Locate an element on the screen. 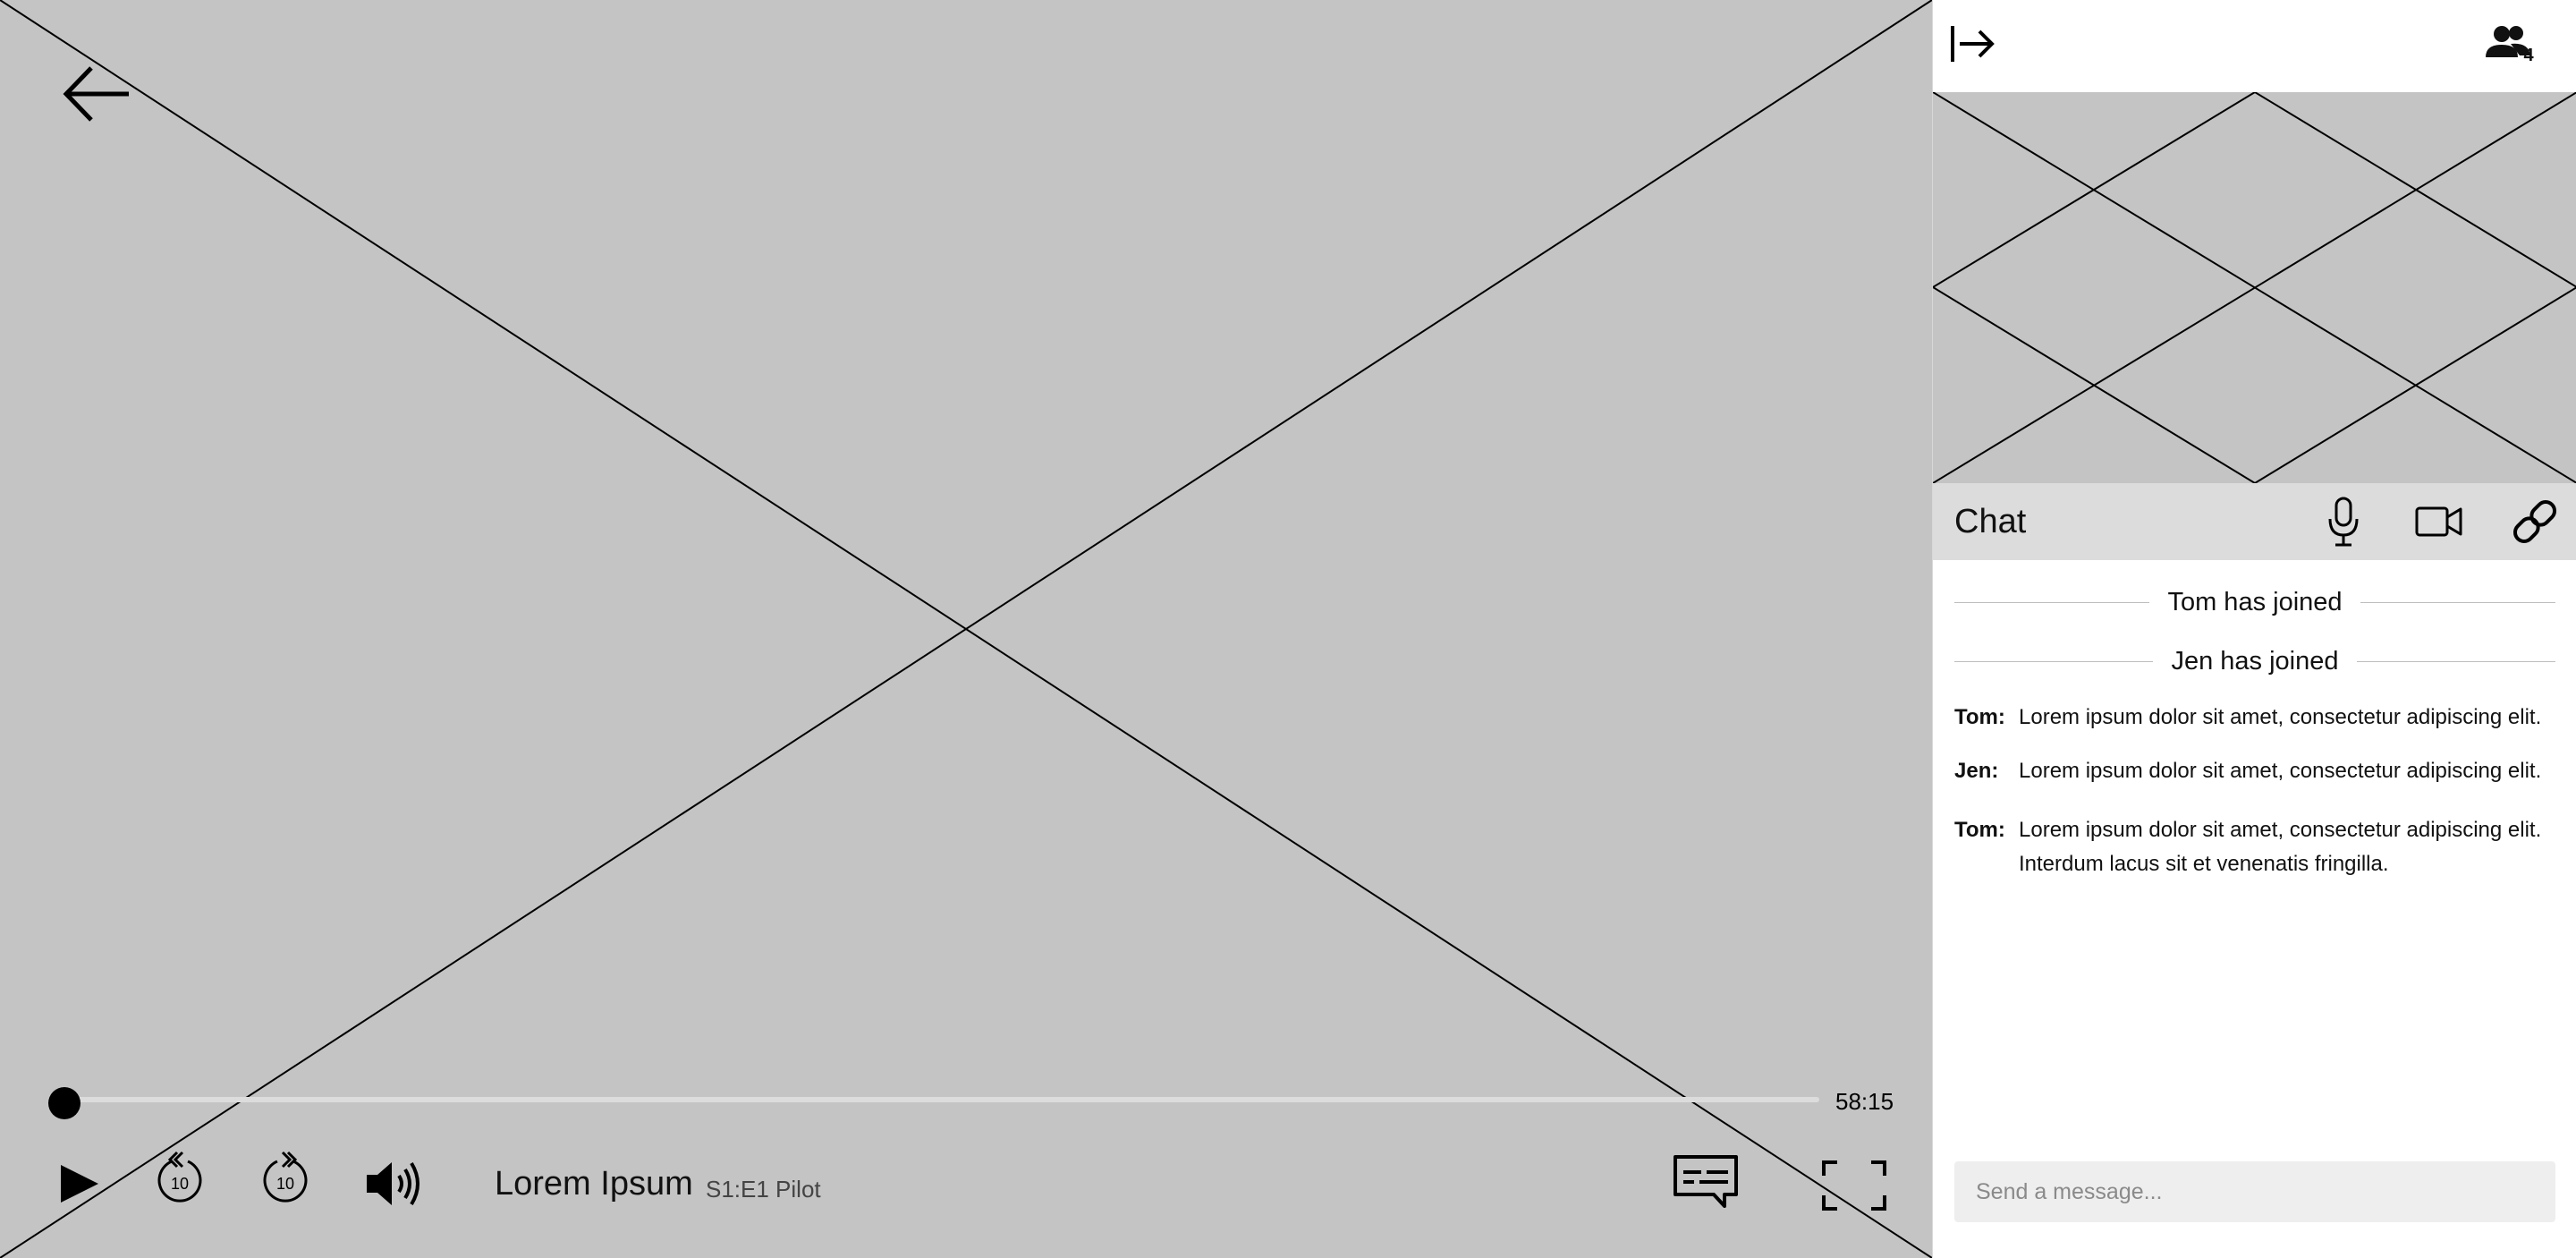  play-button is located at coordinates (78, 1183).